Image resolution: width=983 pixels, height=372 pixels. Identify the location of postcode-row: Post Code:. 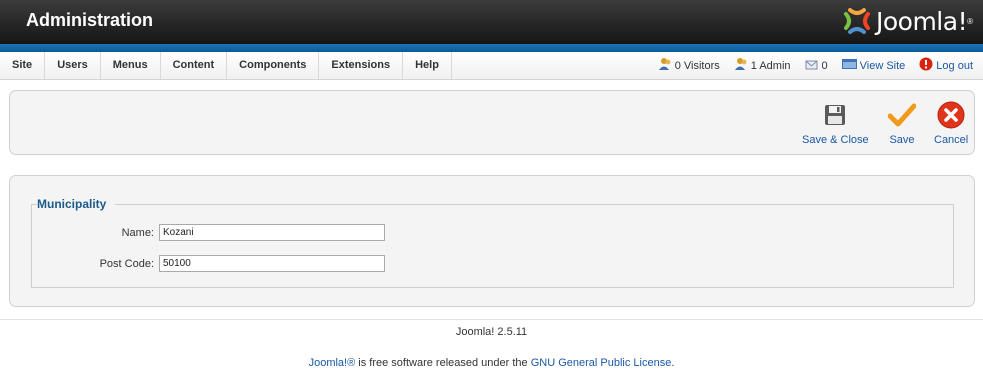
(208, 263).